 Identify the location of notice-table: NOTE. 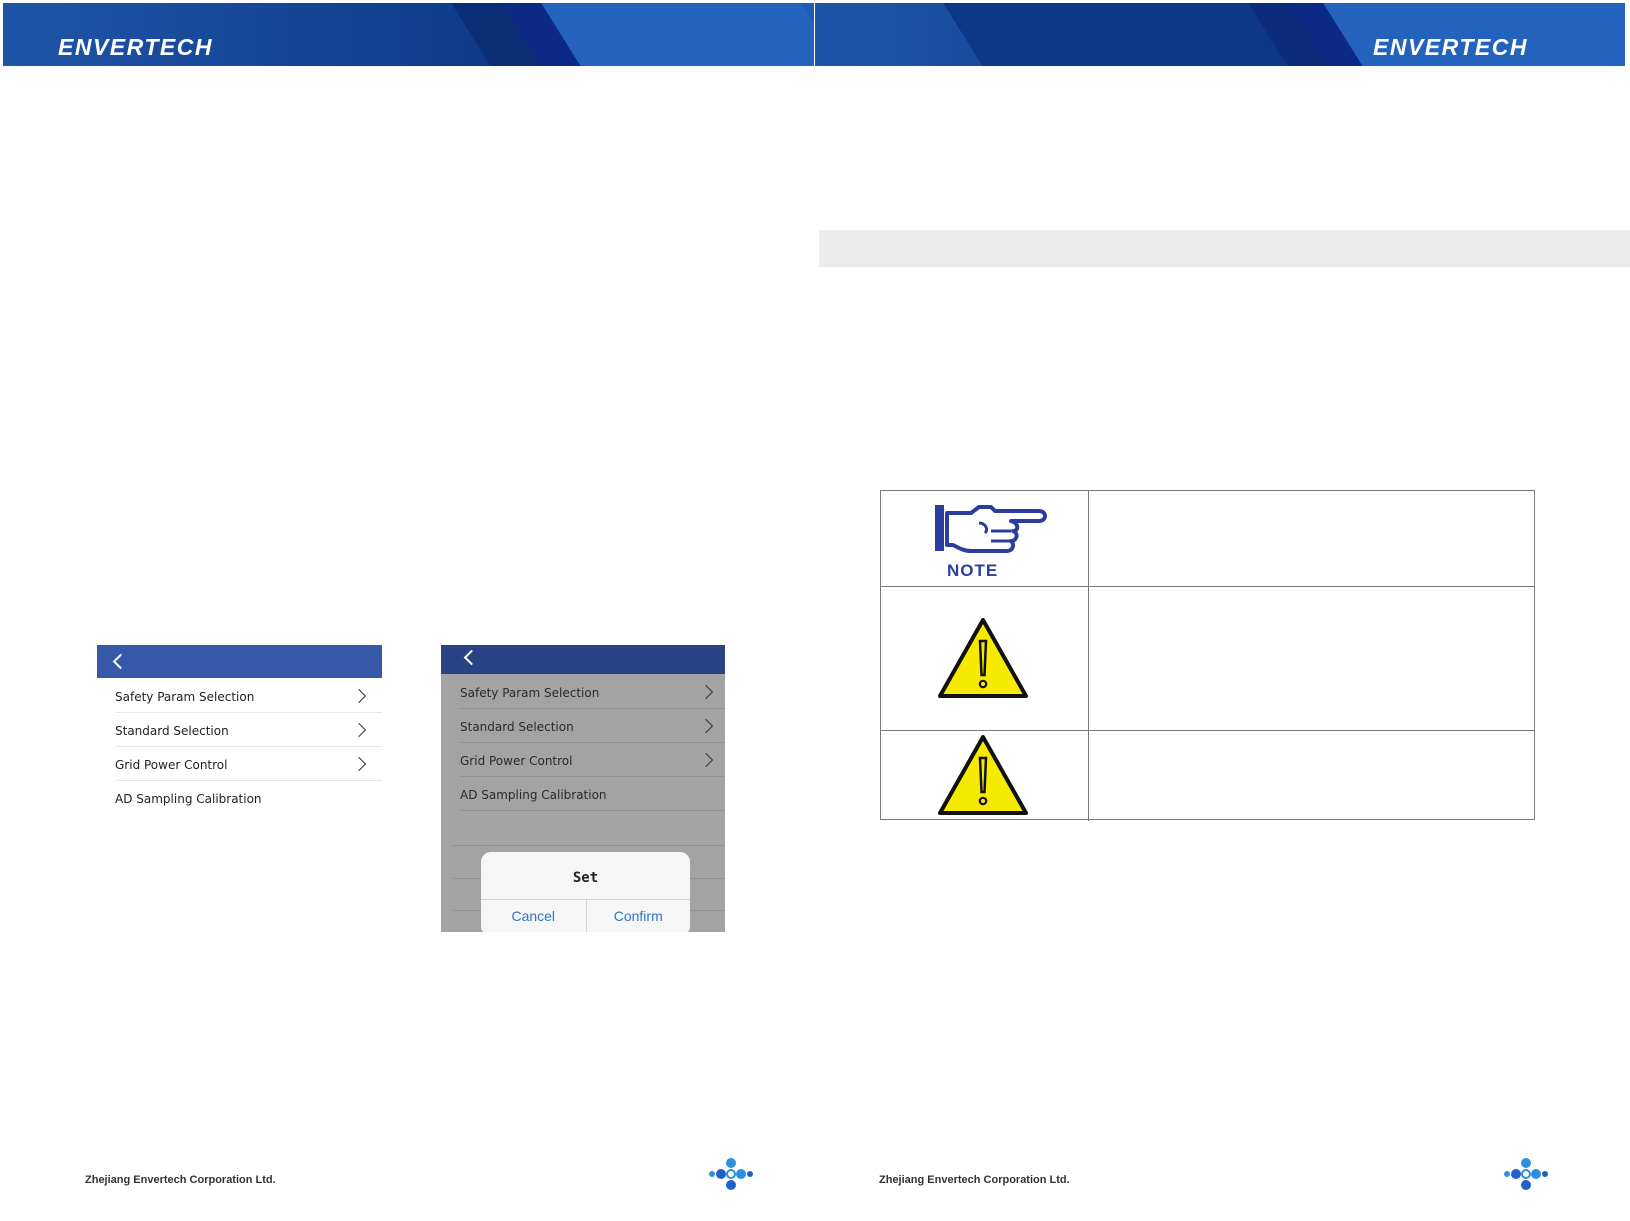
(1207, 655).